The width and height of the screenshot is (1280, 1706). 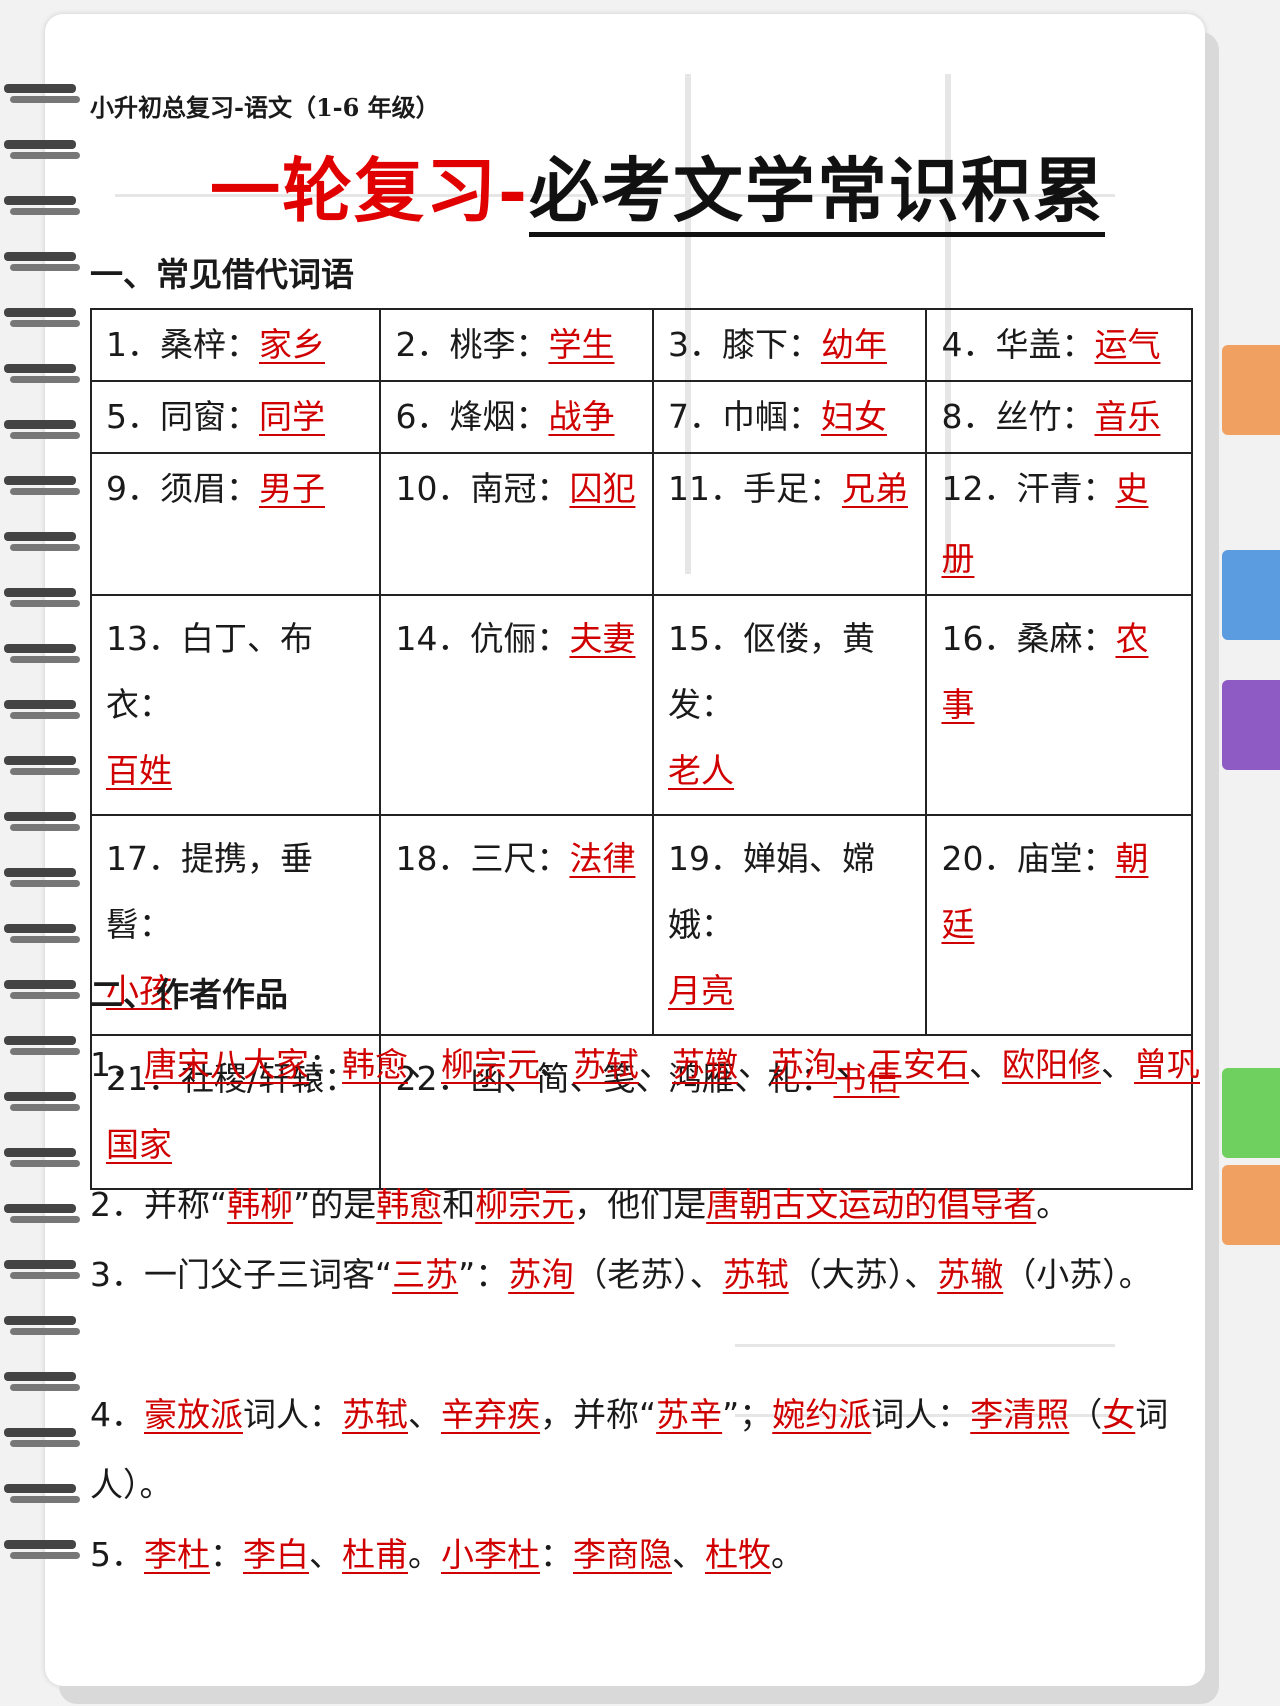 I want to click on term-cell: 14．伉俪：夫妻, so click(x=516, y=705).